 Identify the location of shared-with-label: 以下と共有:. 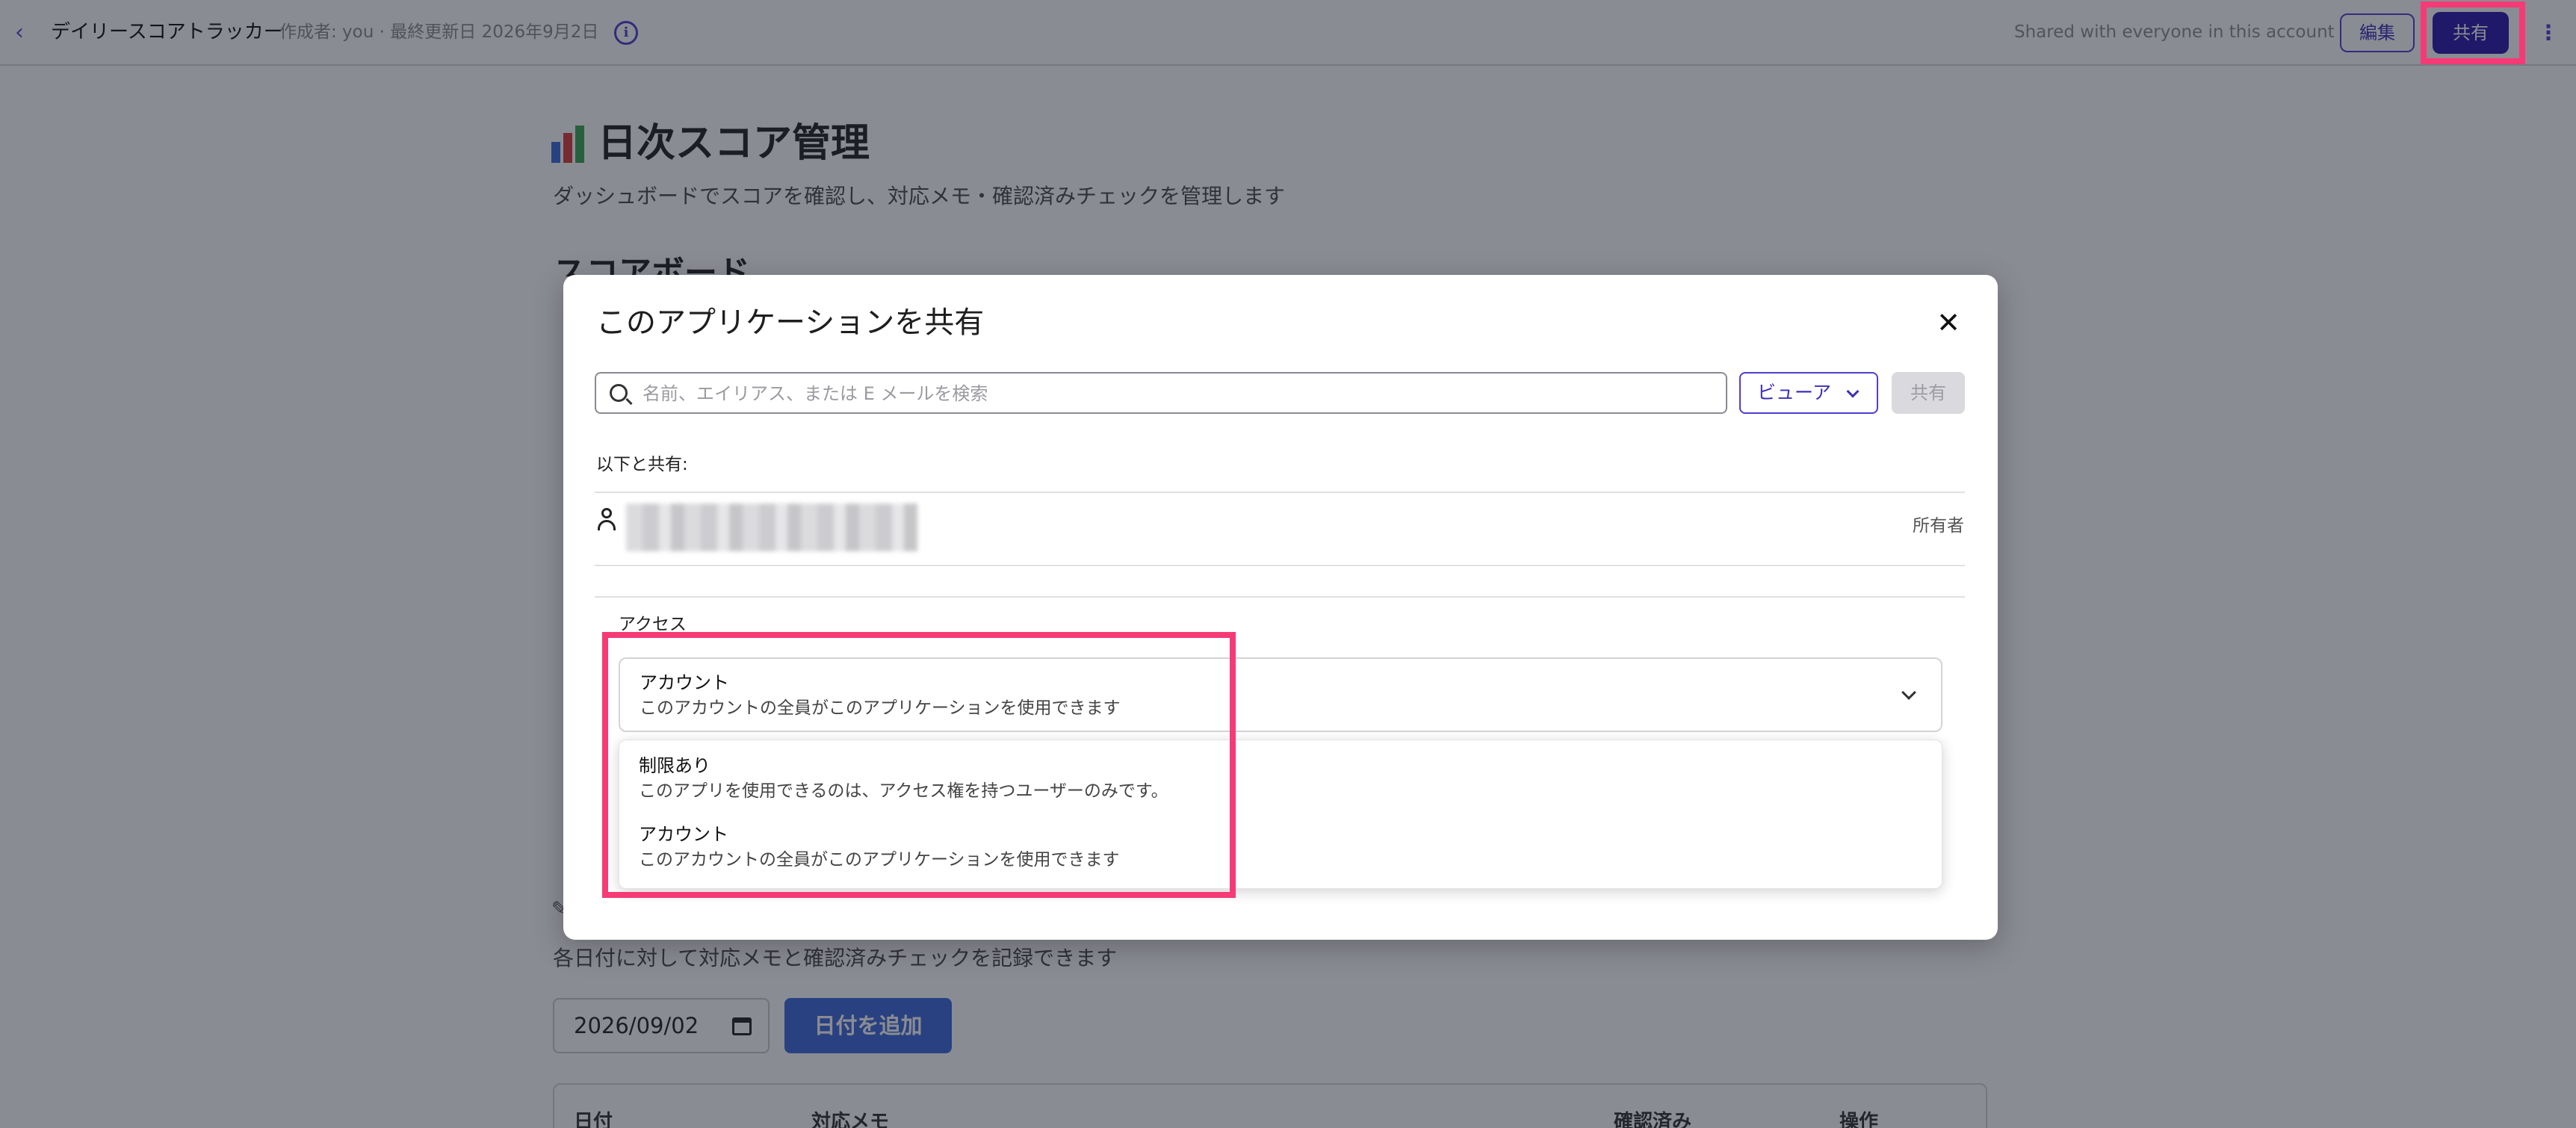
(642, 465).